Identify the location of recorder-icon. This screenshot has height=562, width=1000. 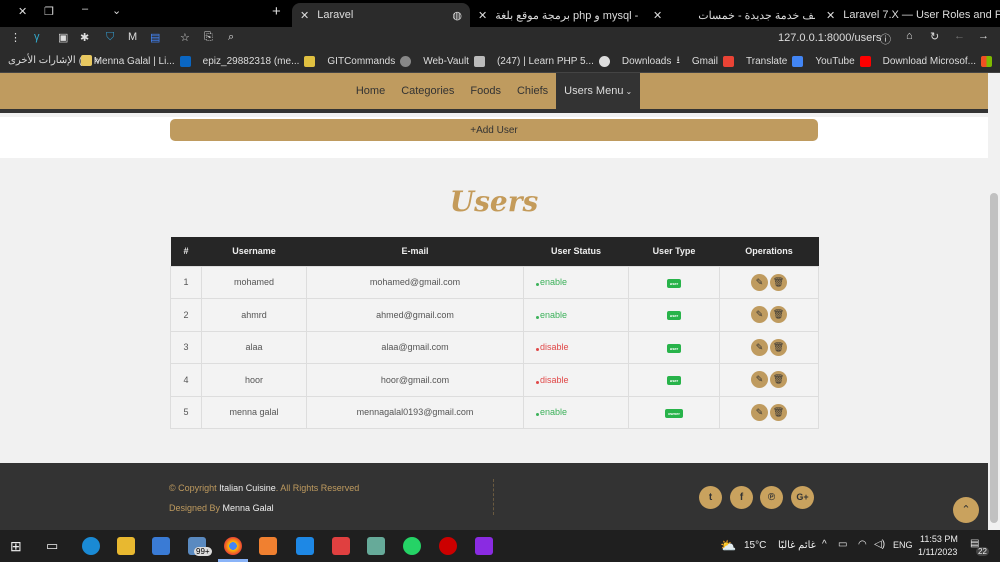
(448, 546).